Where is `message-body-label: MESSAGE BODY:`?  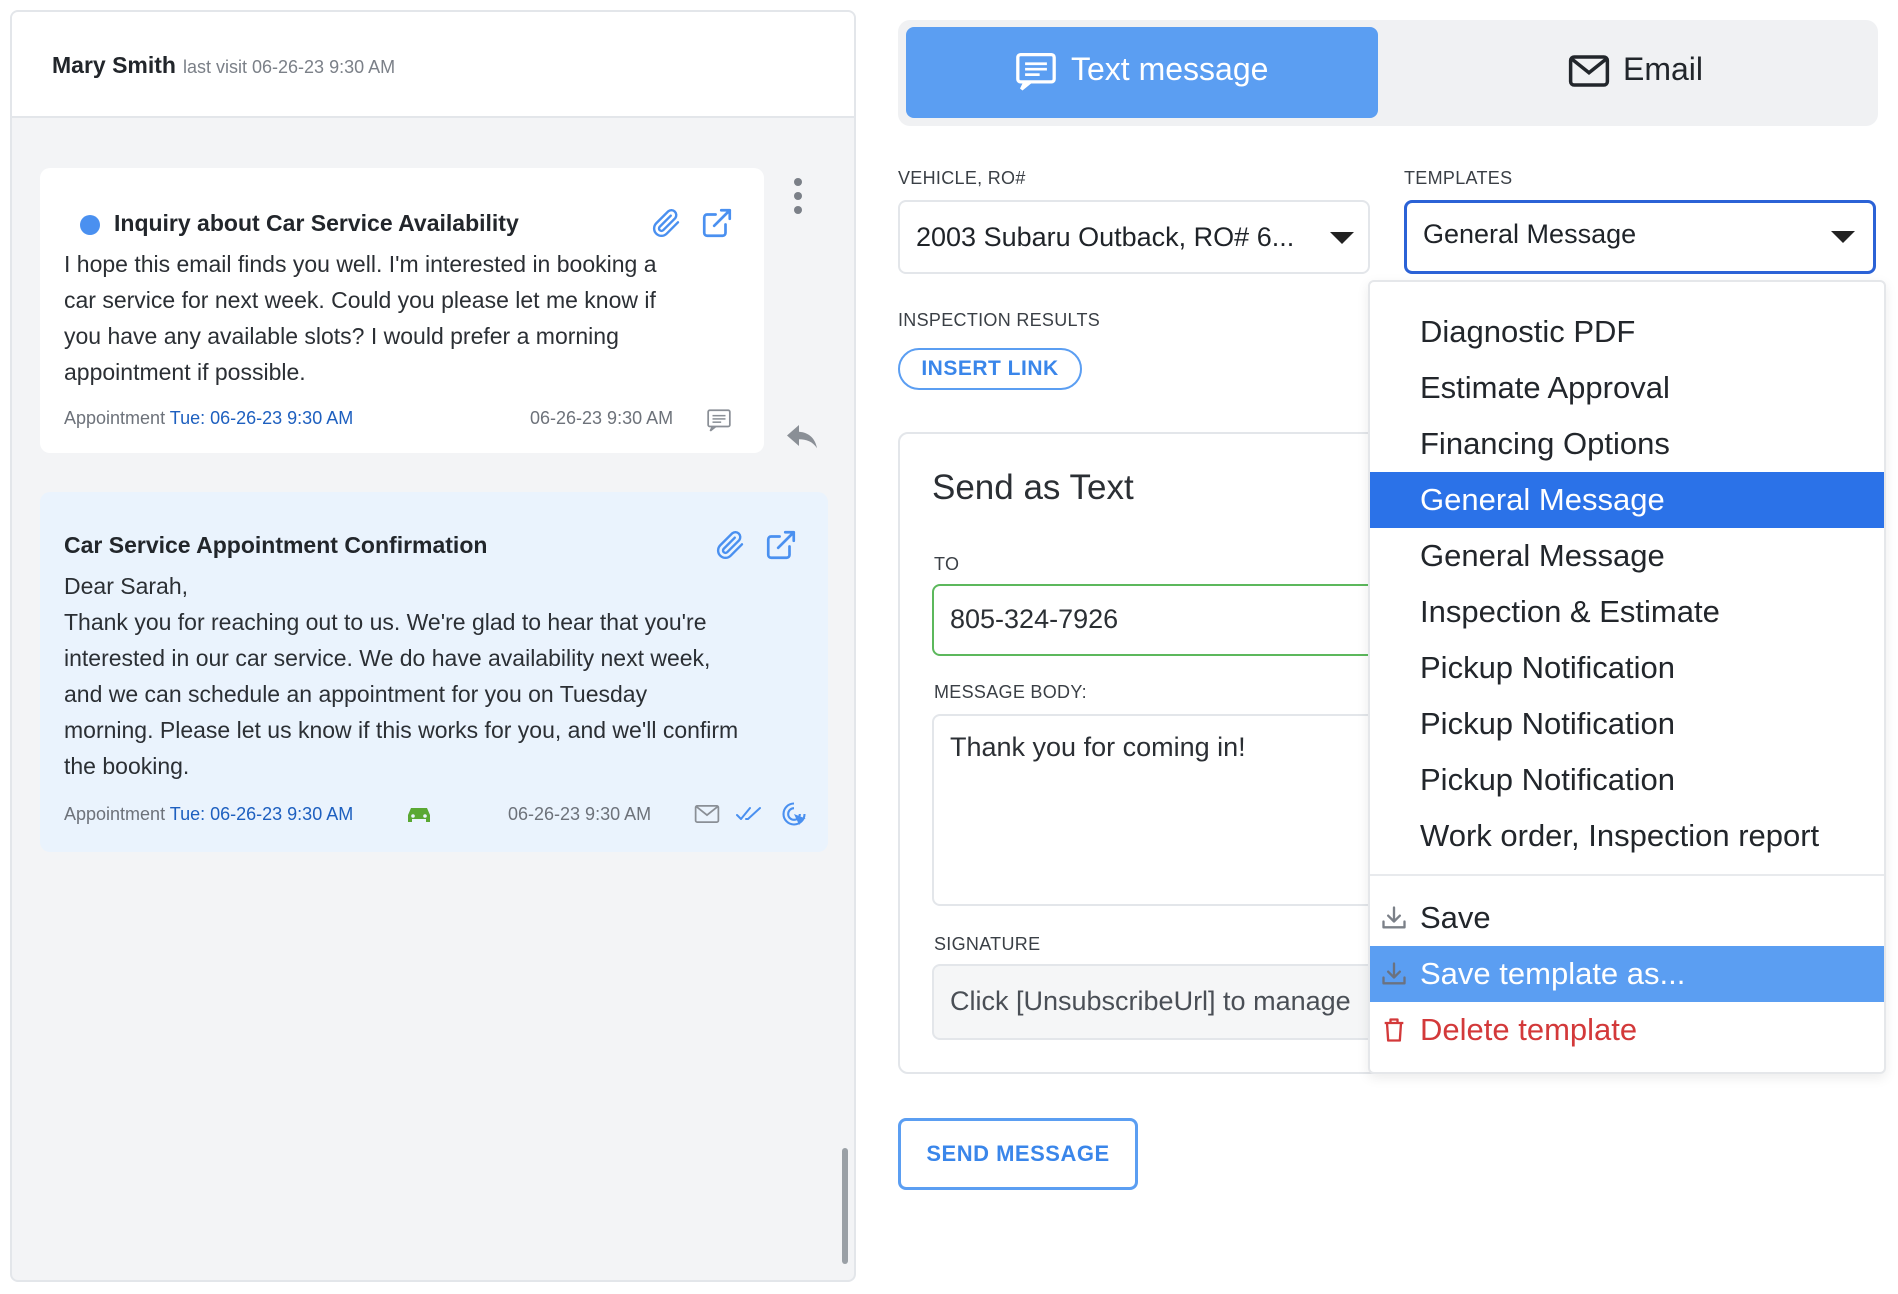 message-body-label: MESSAGE BODY: is located at coordinates (1010, 692).